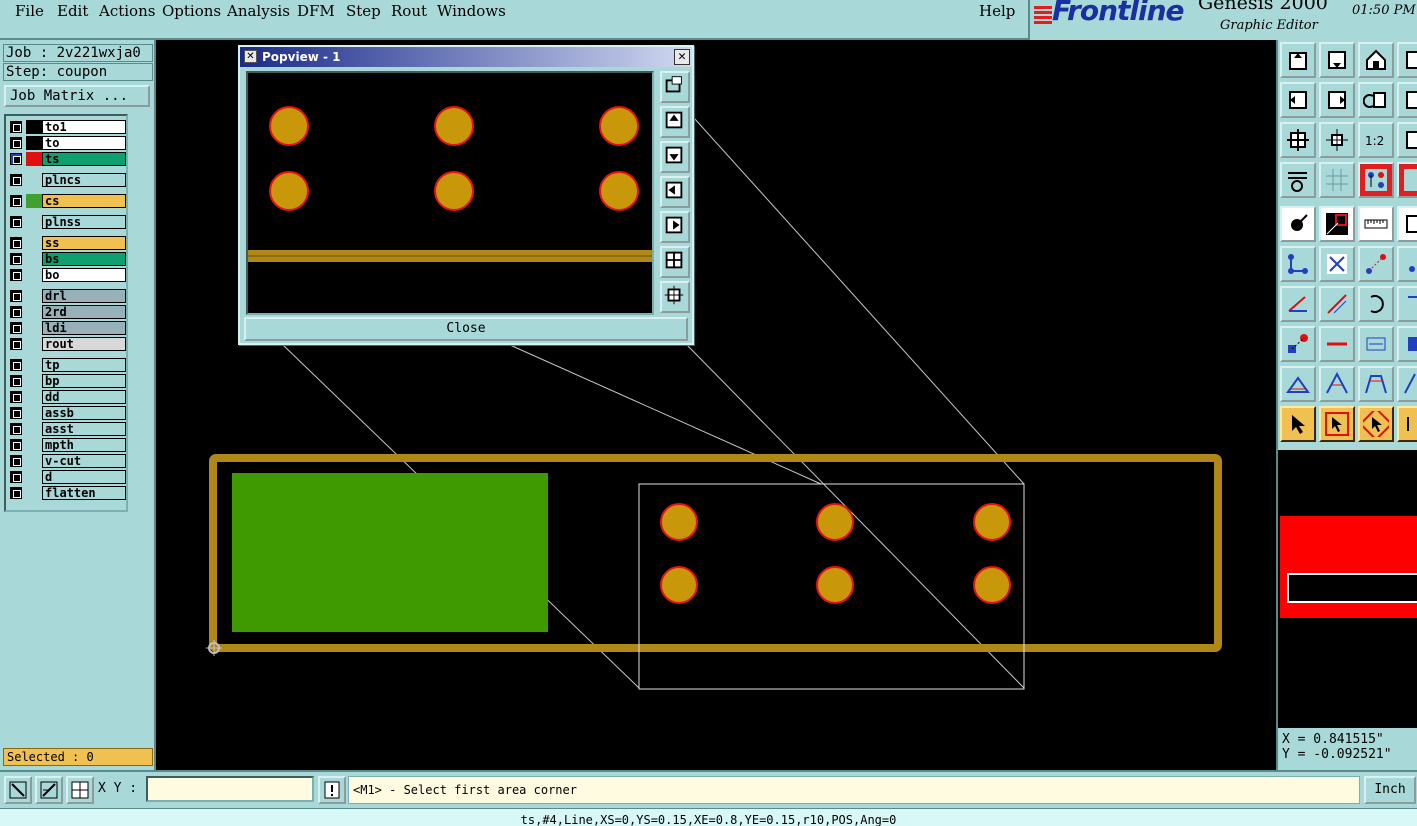 Image resolution: width=1417 pixels, height=826 pixels. Describe the element at coordinates (84, 159) in the screenshot. I see `layer-name: ts` at that location.